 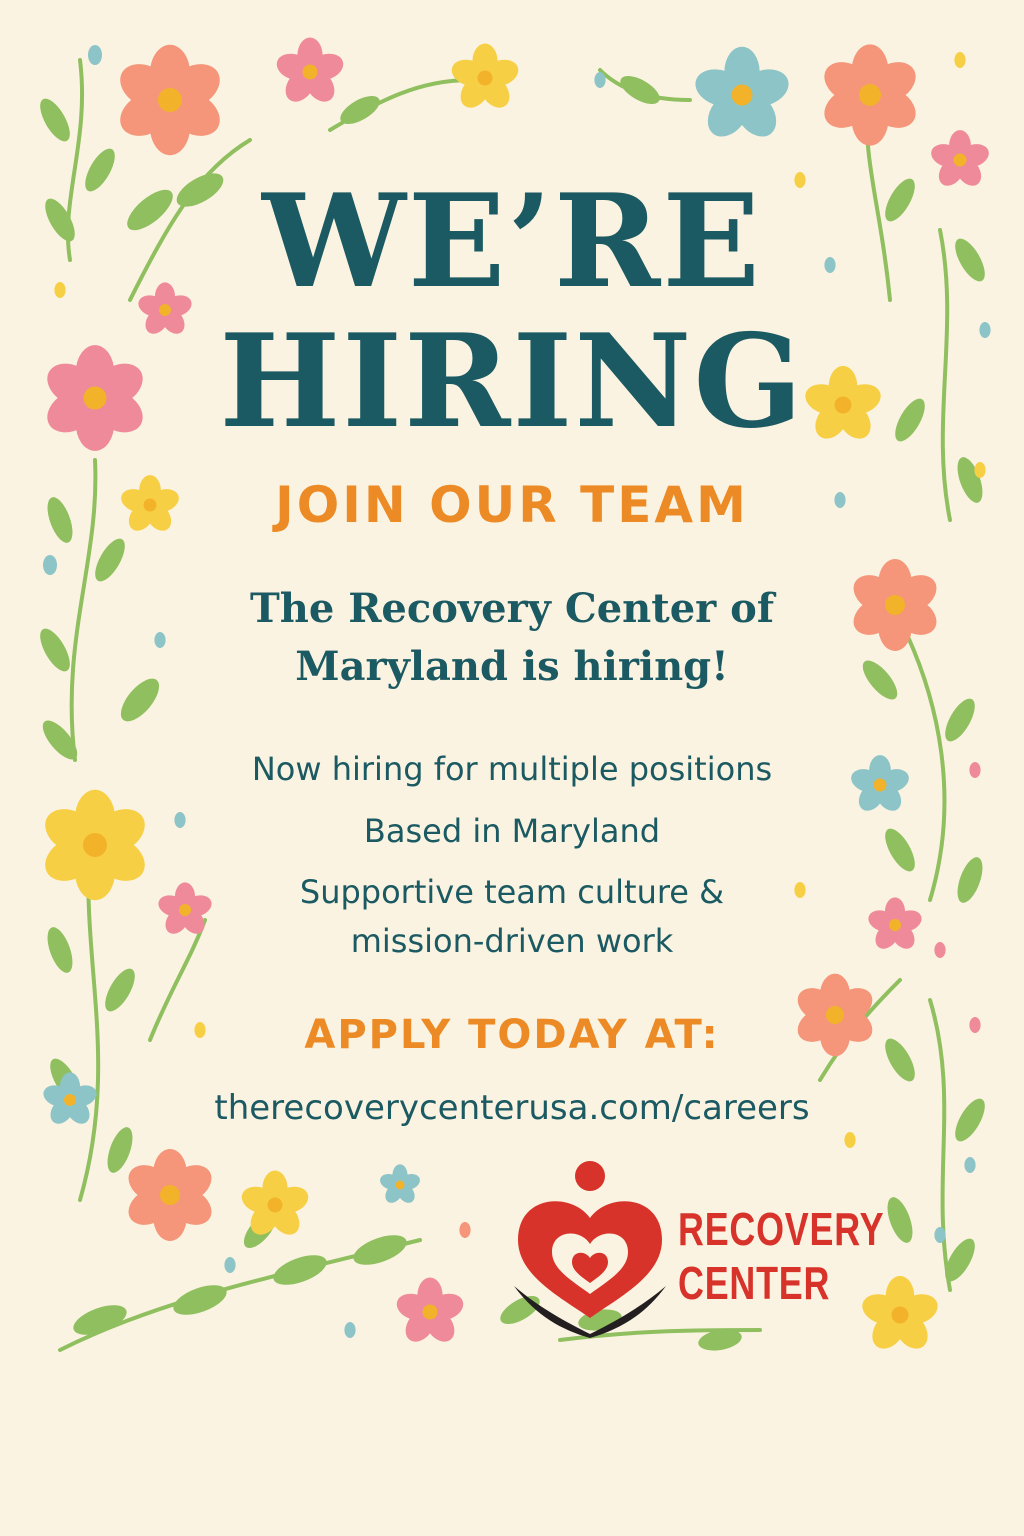 I want to click on benefit-positions: Now hiring for multiple positions, so click(x=512, y=769).